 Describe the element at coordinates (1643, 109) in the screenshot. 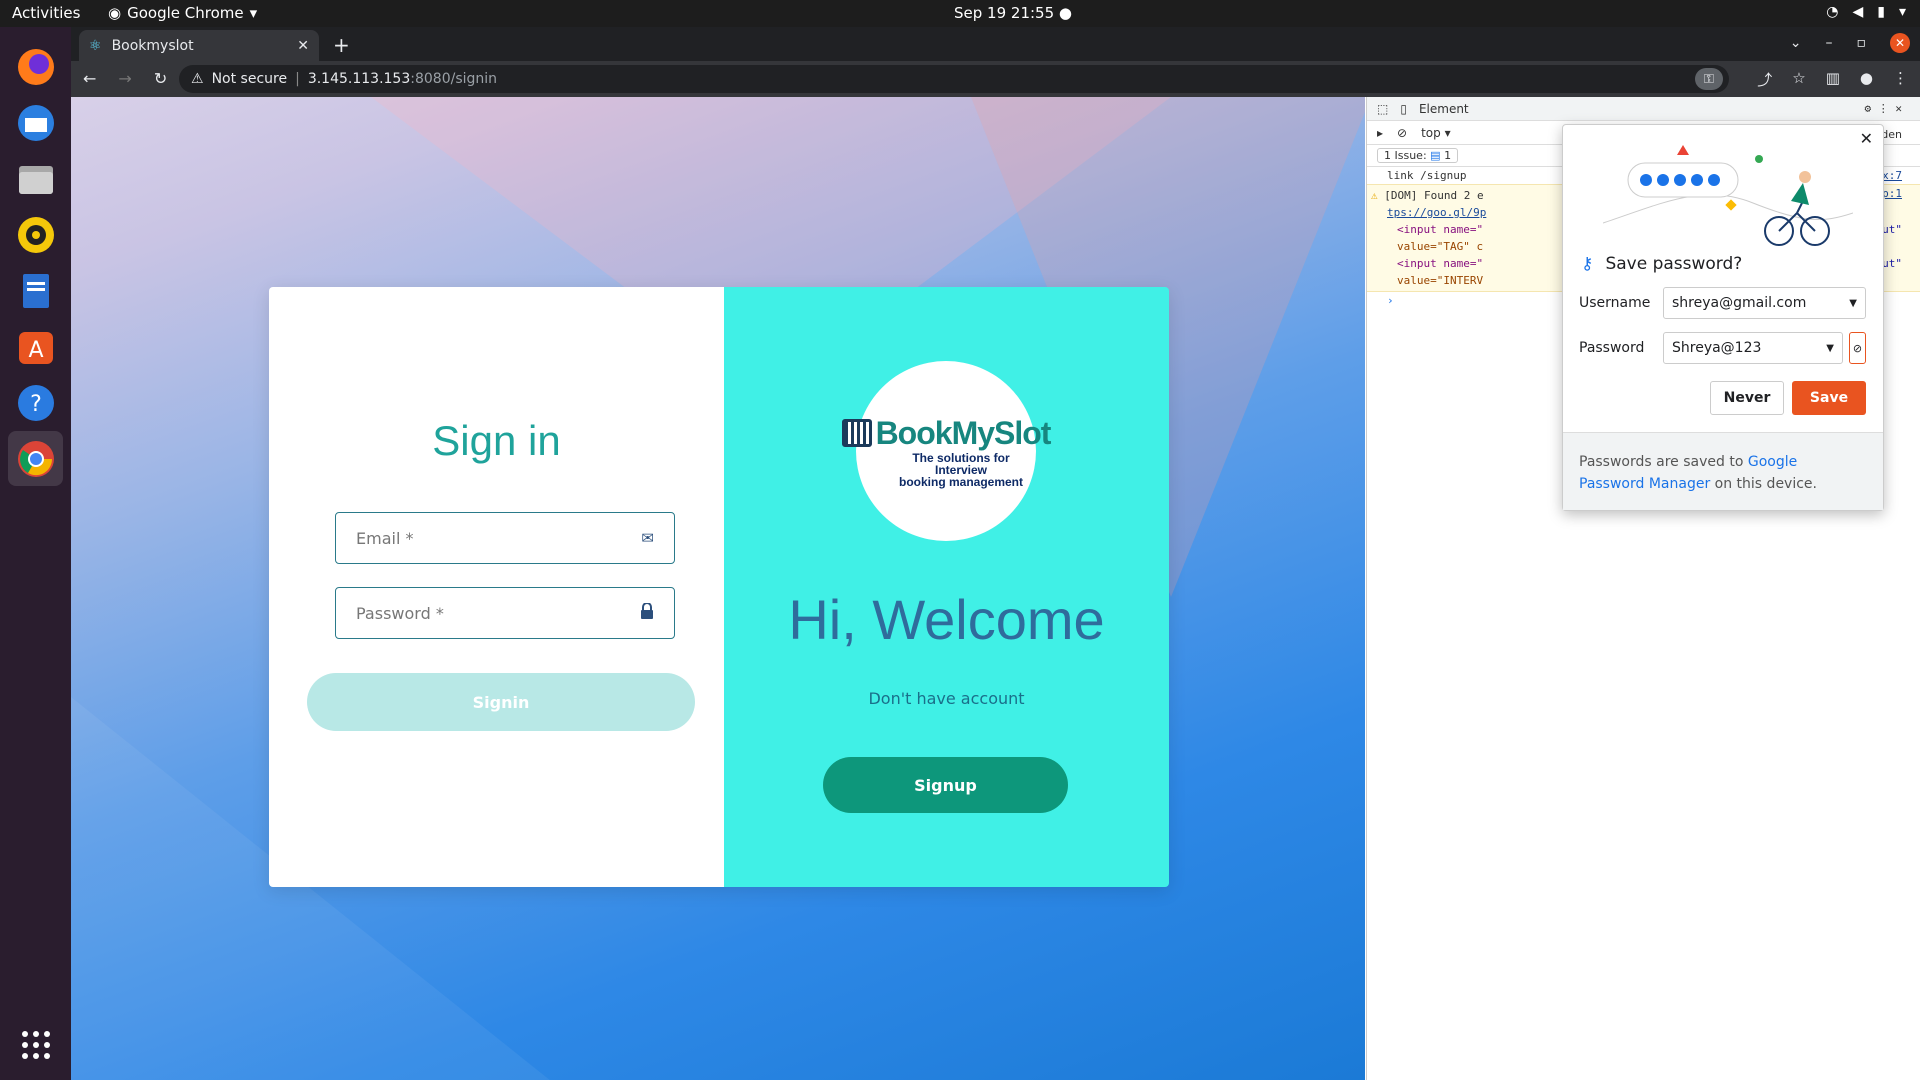

I see `devtools-tabbar: ⬚ ▯ Element ⚙ ⋮ ✕` at that location.